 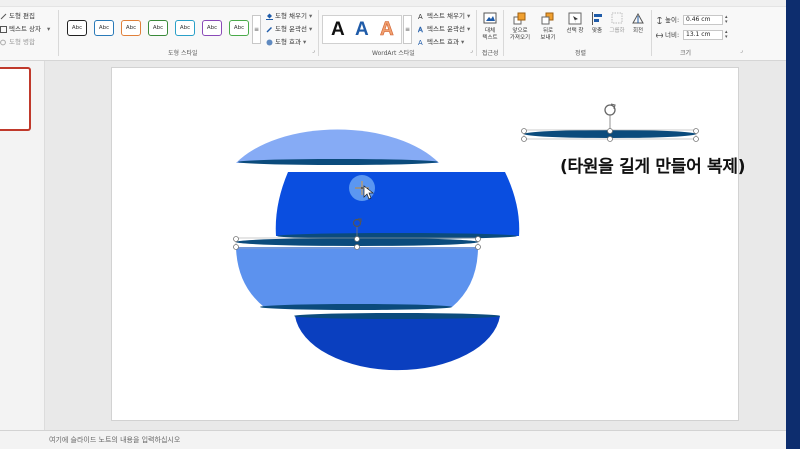 What do you see at coordinates (610, 128) in the screenshot?
I see `selection-handles-top-right` at bounding box center [610, 128].